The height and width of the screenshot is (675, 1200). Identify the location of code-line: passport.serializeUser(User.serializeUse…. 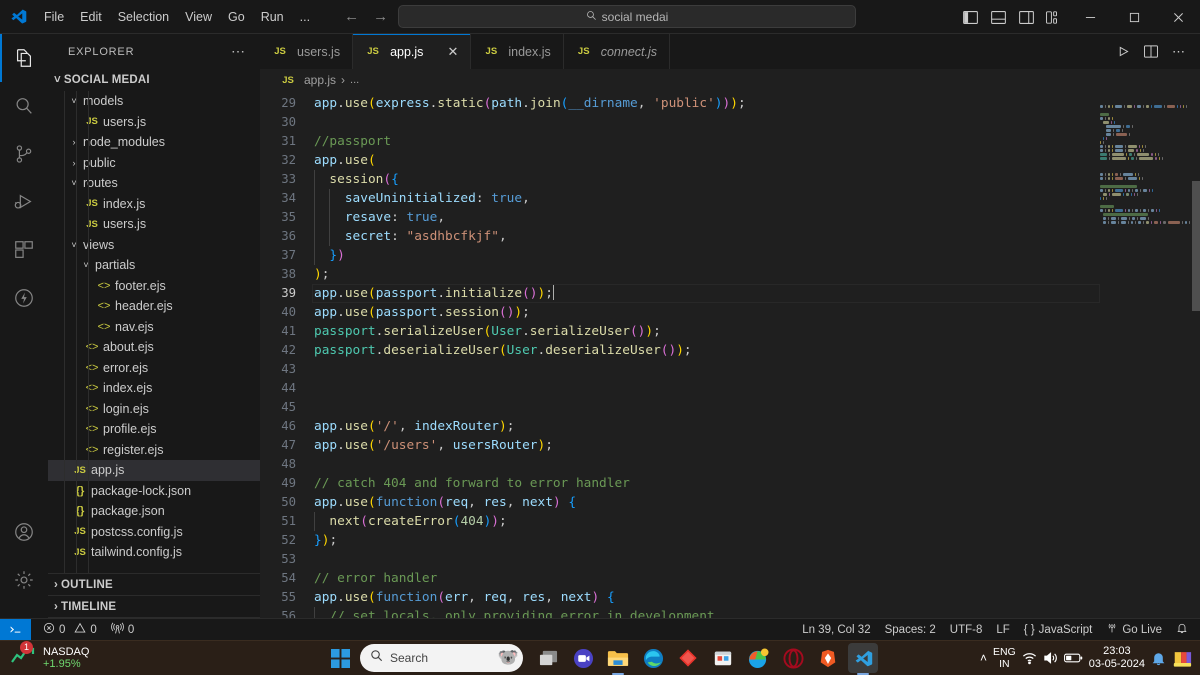
(706, 331).